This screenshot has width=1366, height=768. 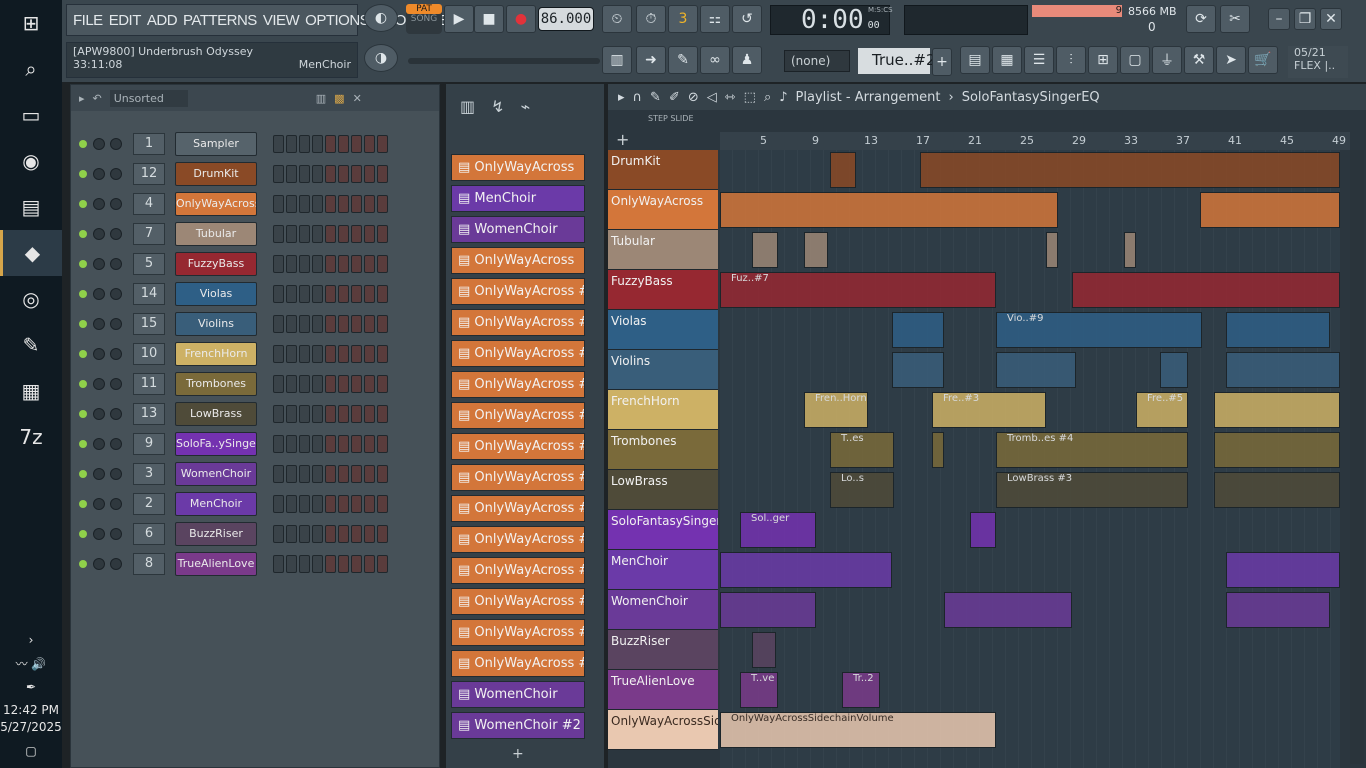 What do you see at coordinates (216, 384) in the screenshot?
I see `channel-button: Trombones` at bounding box center [216, 384].